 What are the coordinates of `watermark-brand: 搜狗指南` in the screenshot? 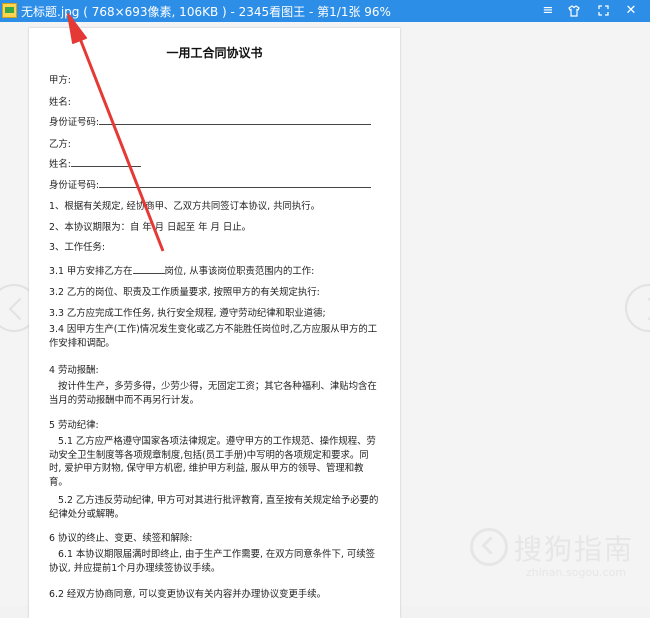 It's located at (574, 549).